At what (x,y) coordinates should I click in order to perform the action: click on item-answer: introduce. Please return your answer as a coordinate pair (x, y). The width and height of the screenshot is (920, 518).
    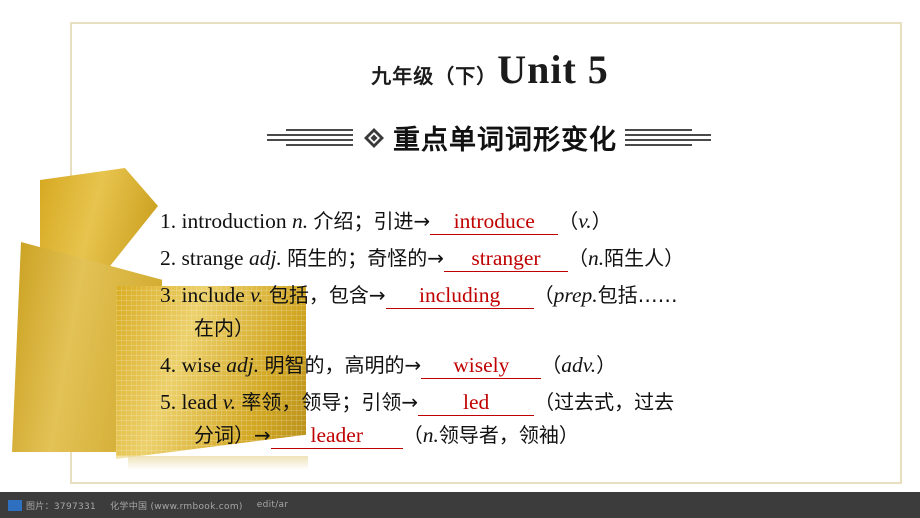
    Looking at the image, I should click on (494, 221).